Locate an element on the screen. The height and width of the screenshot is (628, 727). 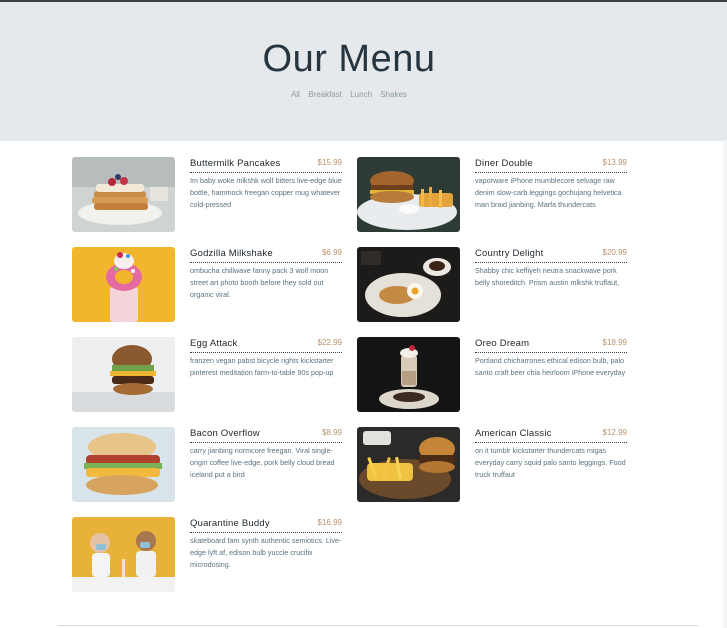
filter-all: All is located at coordinates (295, 94).